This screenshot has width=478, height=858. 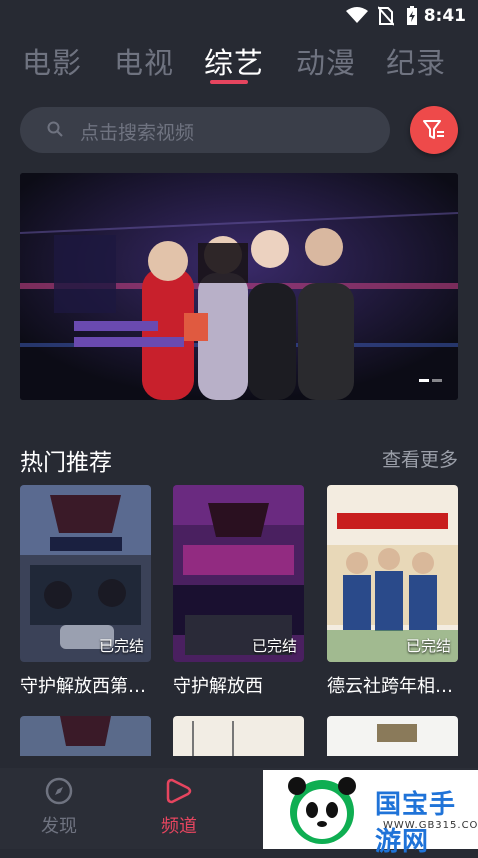 I want to click on filter-button, so click(x=434, y=130).